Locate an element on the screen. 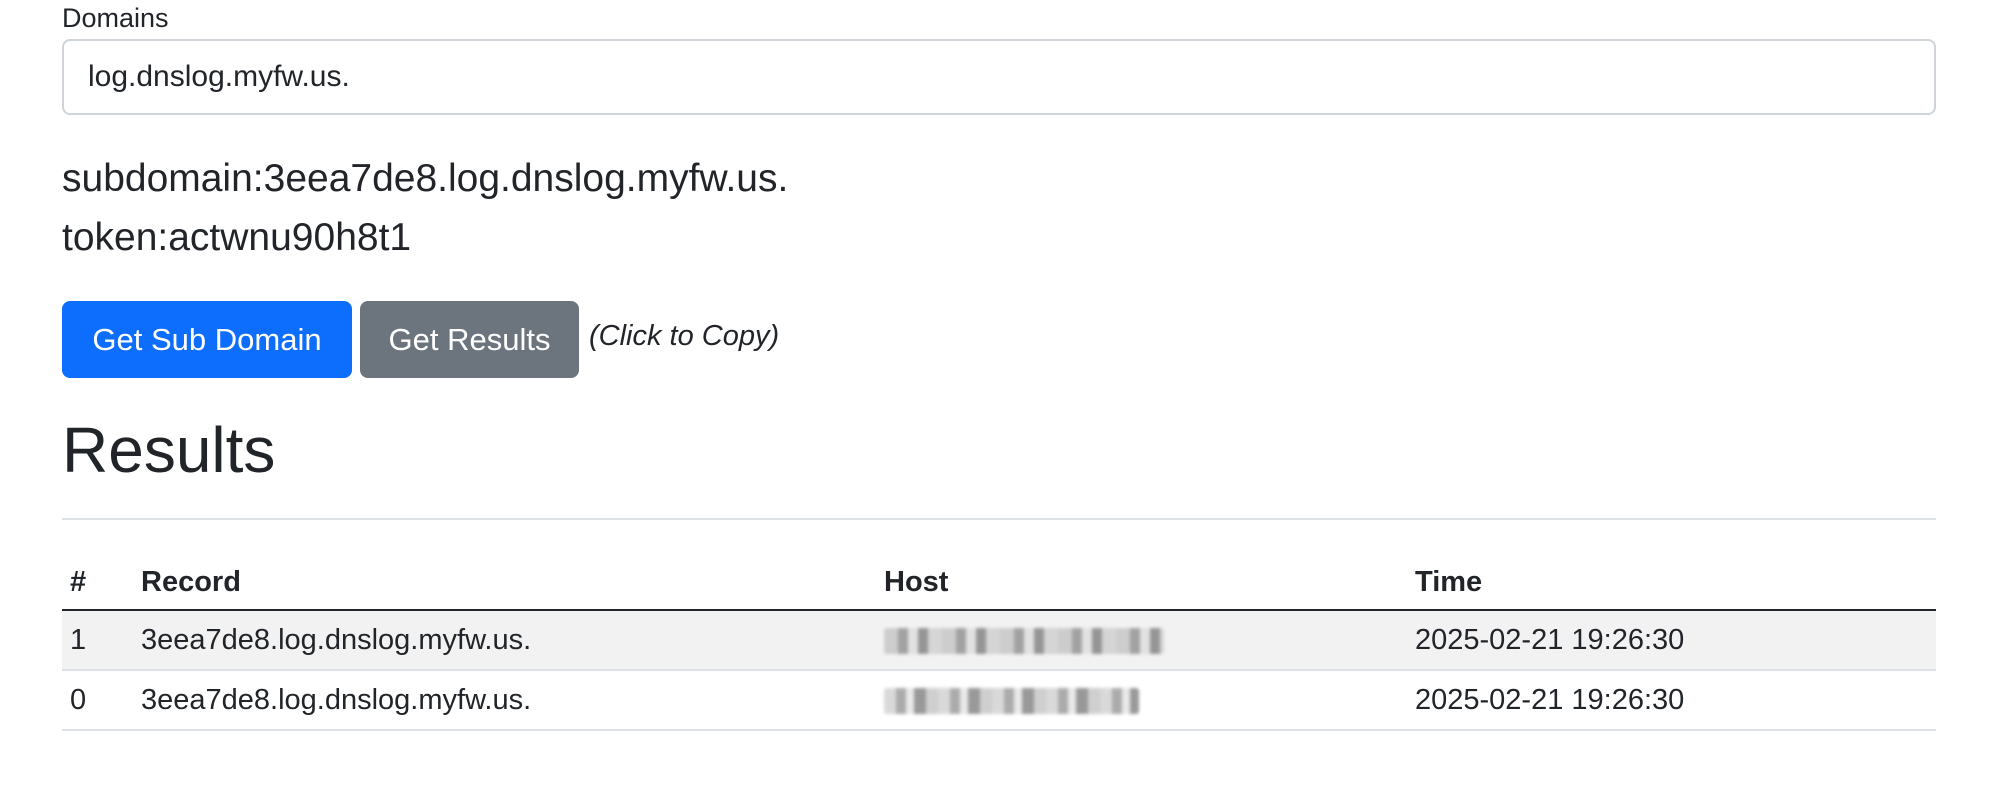  column-header-record: Record is located at coordinates (504, 583).